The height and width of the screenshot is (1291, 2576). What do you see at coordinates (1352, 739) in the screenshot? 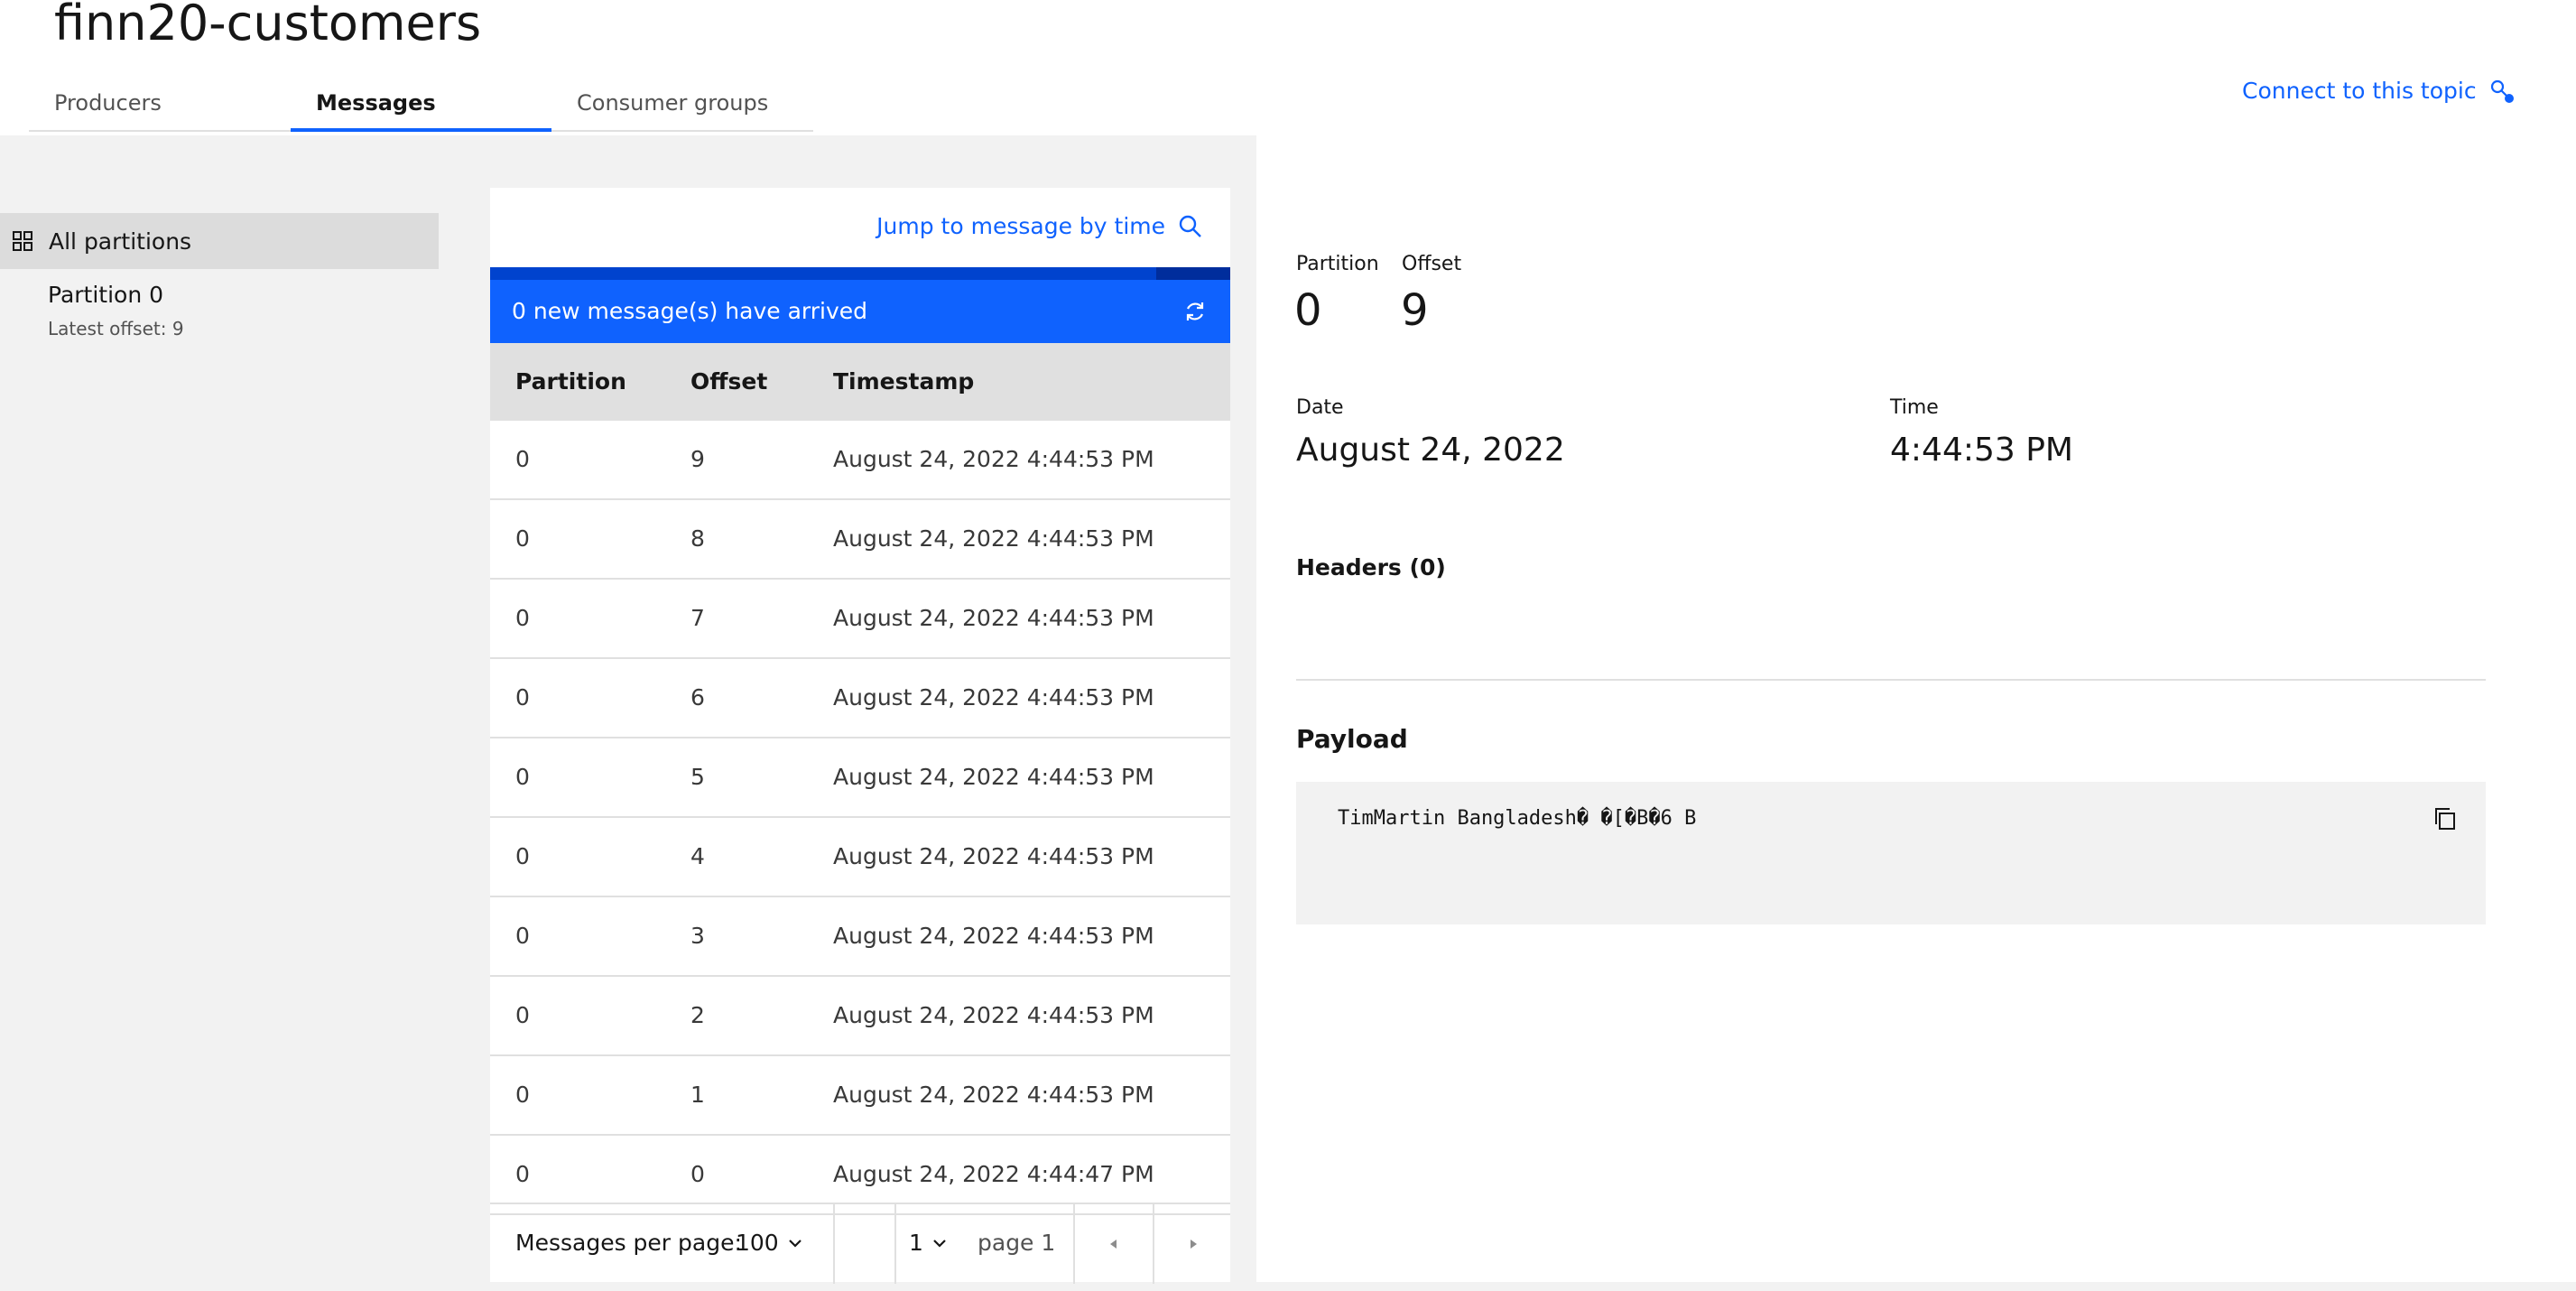
I see `payload-heading: Payload` at bounding box center [1352, 739].